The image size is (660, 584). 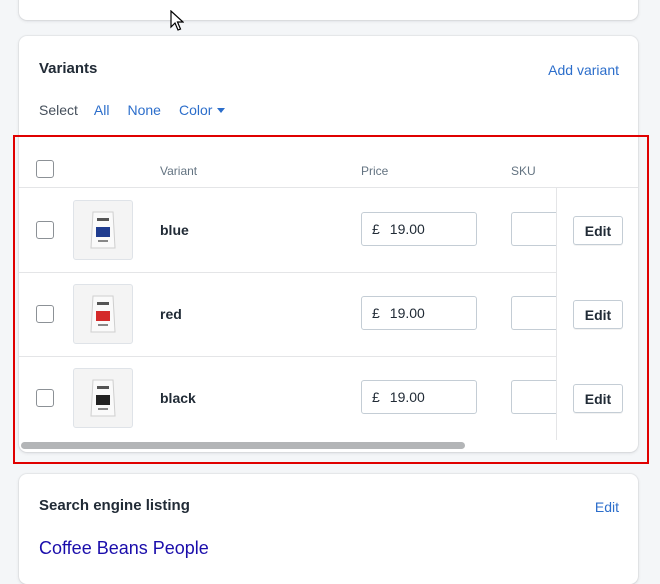 I want to click on seo-page-title: Coffee Beans People, so click(x=124, y=548).